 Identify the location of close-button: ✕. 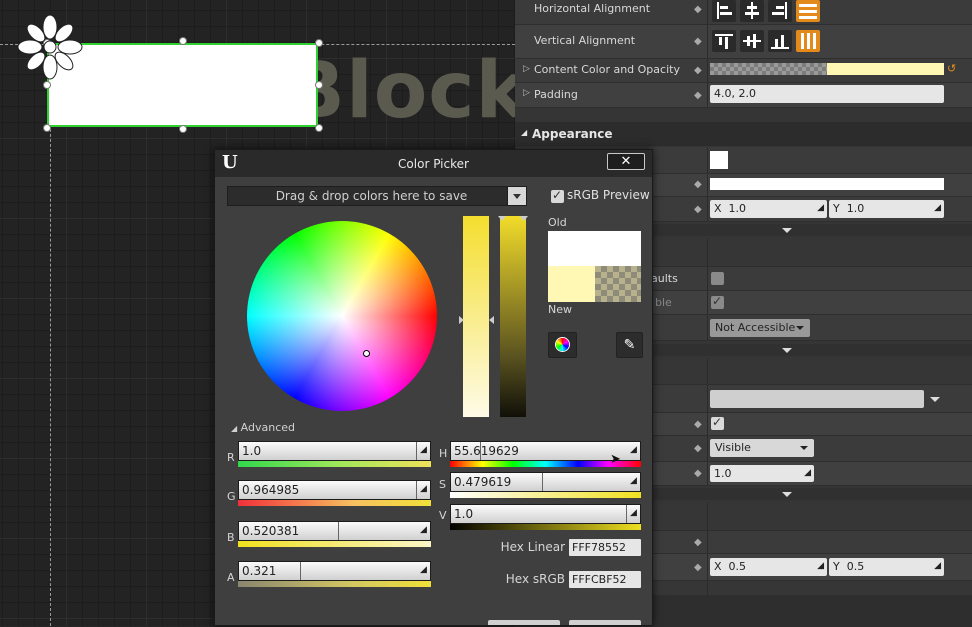
(626, 161).